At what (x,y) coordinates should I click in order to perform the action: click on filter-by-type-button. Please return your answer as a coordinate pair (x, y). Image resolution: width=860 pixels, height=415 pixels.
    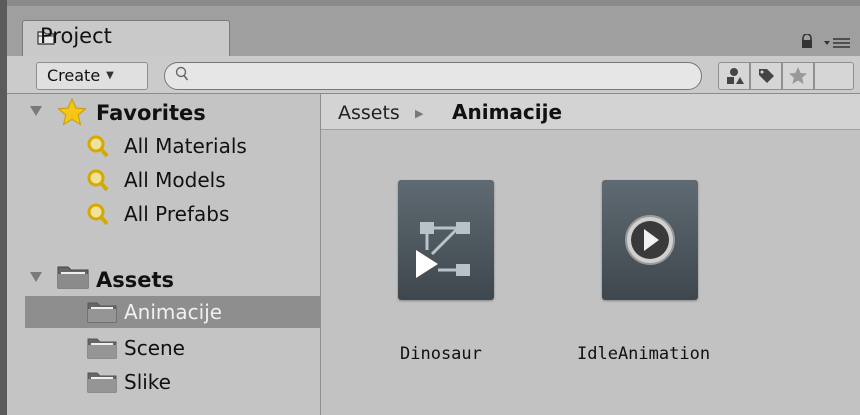
    Looking at the image, I should click on (734, 76).